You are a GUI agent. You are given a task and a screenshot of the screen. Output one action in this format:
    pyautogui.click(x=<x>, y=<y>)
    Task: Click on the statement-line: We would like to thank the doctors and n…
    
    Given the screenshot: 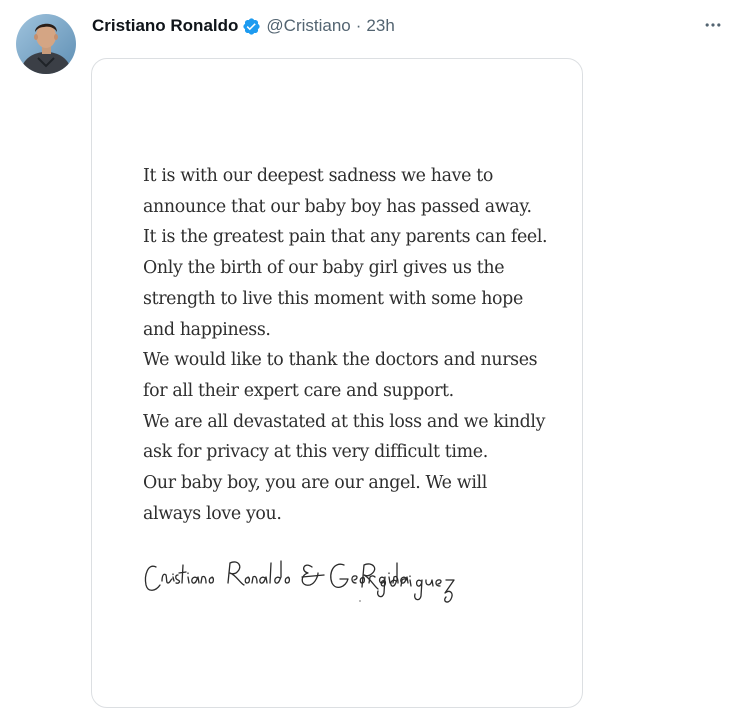 What is the action you would take?
    pyautogui.click(x=340, y=360)
    